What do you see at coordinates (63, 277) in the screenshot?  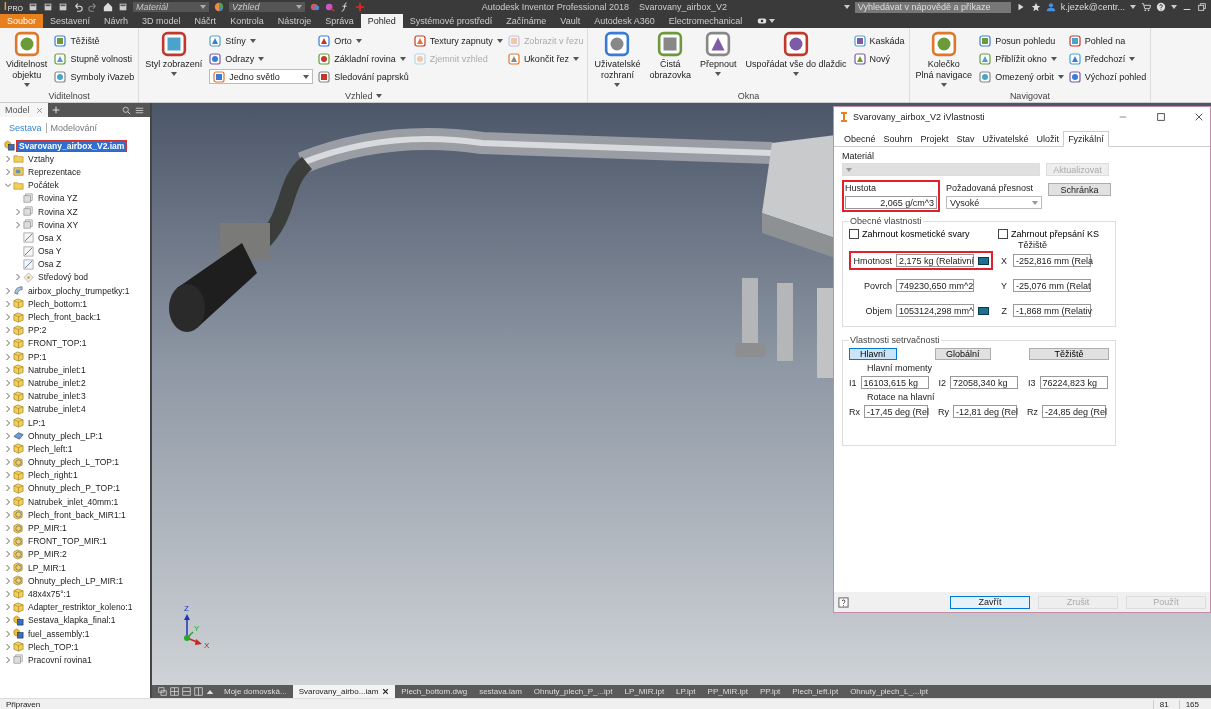 I see `tree-item: Středový bod` at bounding box center [63, 277].